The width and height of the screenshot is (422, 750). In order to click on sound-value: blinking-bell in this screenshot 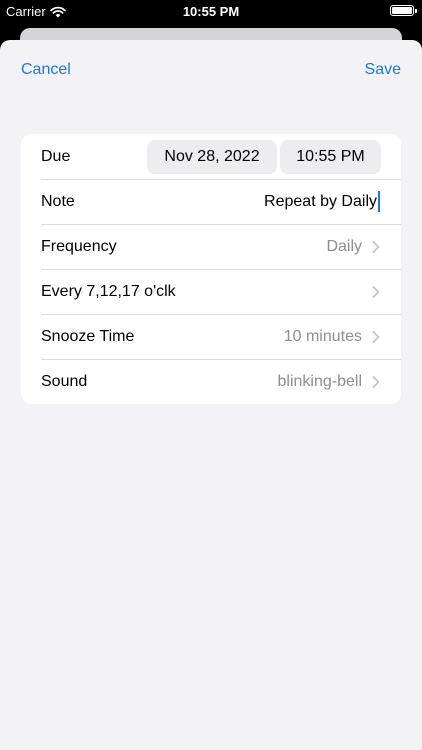, I will do `click(320, 381)`.